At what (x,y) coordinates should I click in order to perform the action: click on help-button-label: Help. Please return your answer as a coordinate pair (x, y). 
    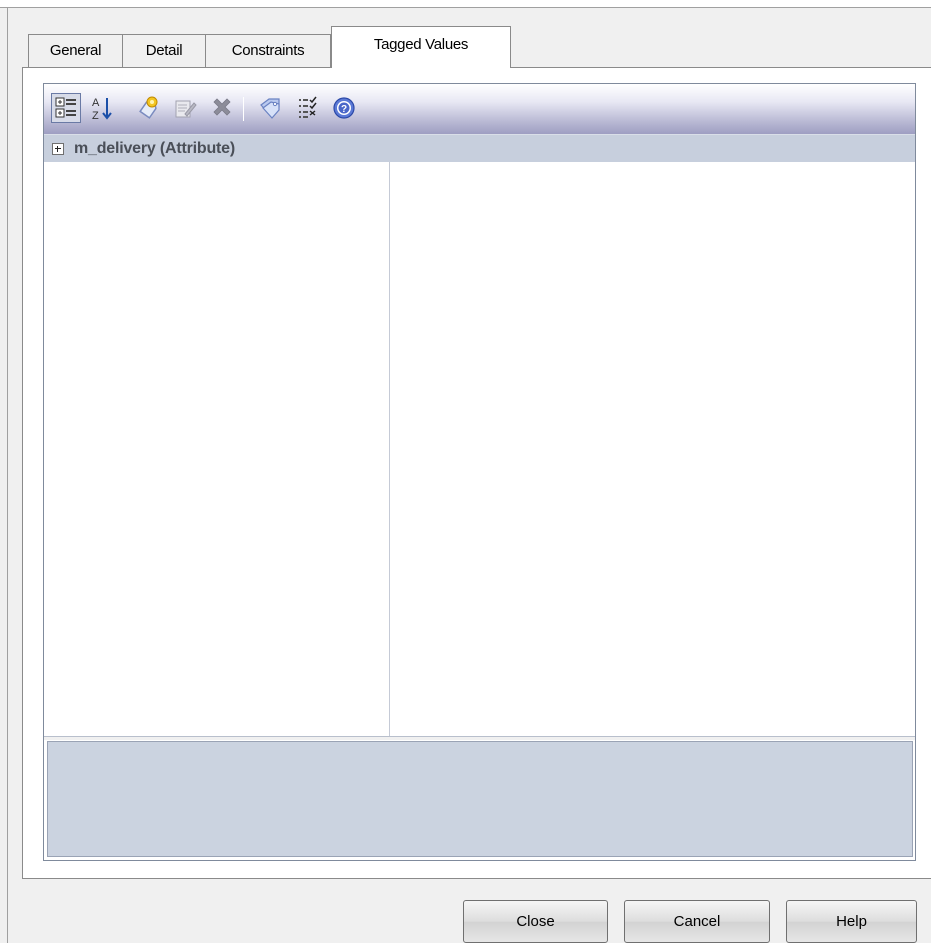
    Looking at the image, I should click on (851, 921).